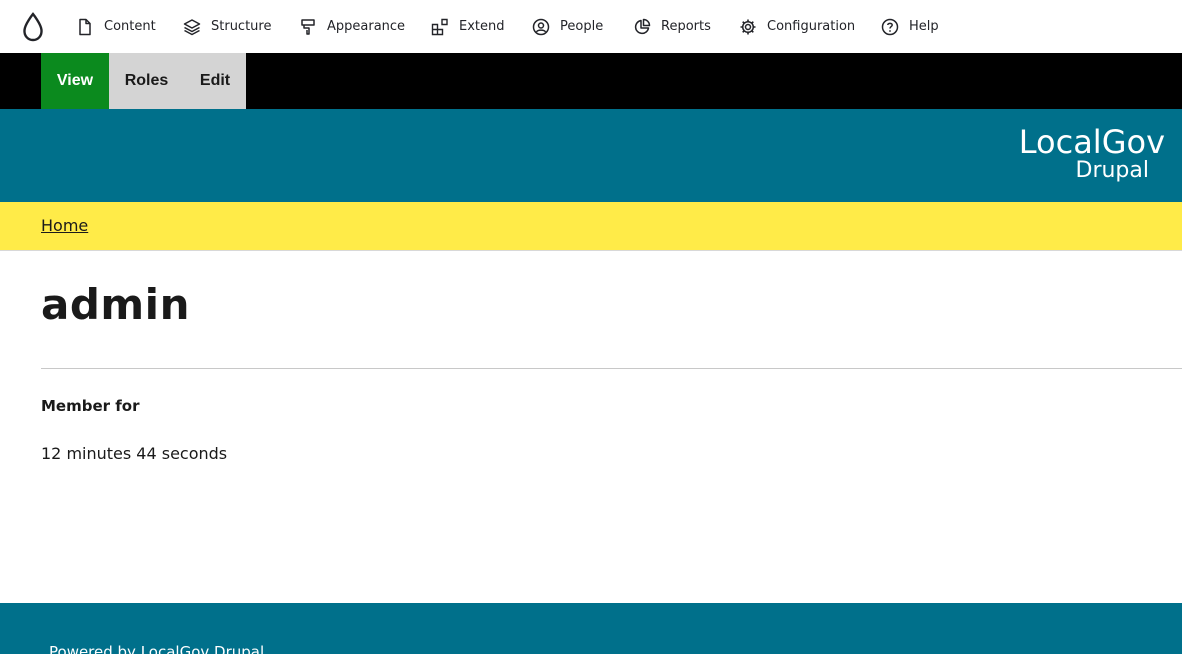 The height and width of the screenshot is (654, 1182). I want to click on toolbar-item-structure: Structure, so click(227, 26).